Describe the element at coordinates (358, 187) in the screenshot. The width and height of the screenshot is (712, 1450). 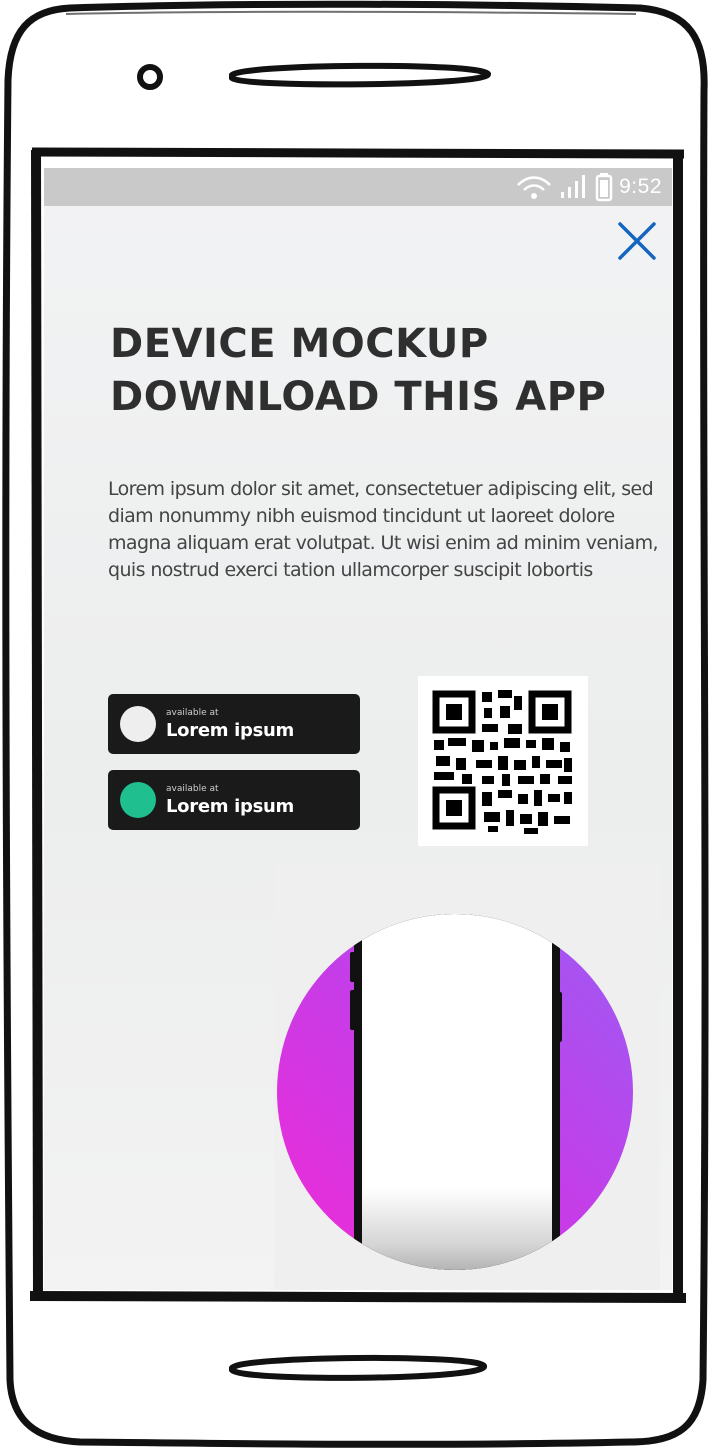
I see `status-bar: 9:52` at that location.